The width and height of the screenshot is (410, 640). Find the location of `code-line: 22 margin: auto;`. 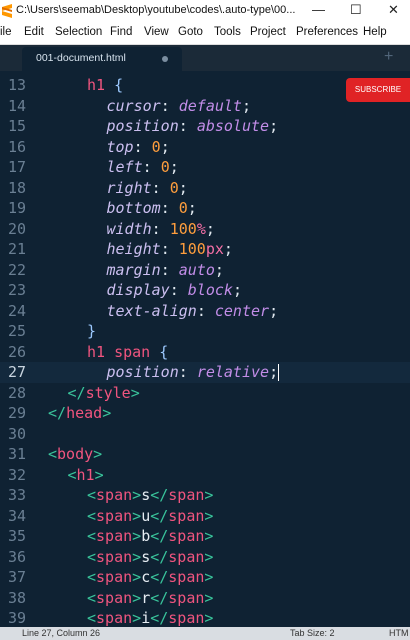

code-line: 22 margin: auto; is located at coordinates (205, 270).